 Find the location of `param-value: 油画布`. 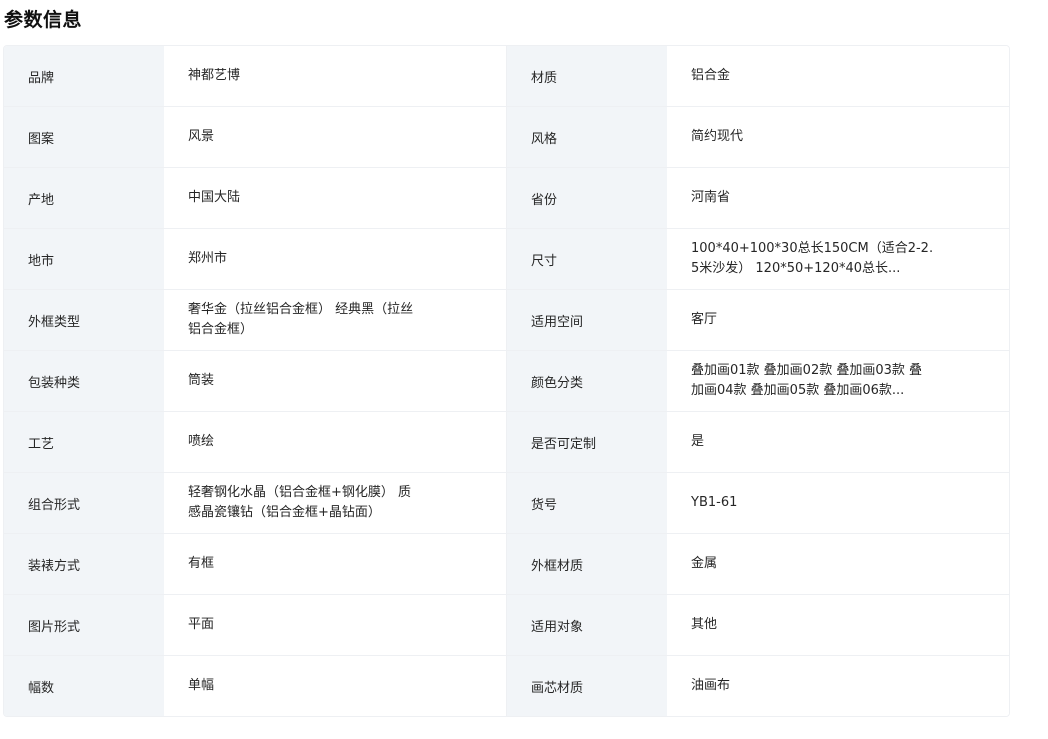

param-value: 油画布 is located at coordinates (838, 686).